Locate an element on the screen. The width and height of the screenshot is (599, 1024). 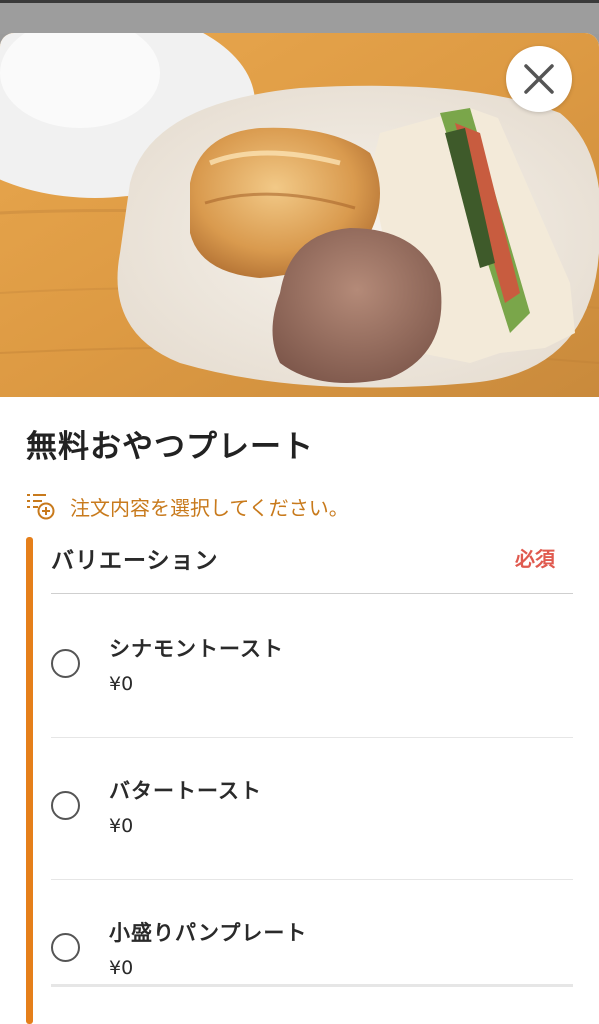
close-icon is located at coordinates (539, 79).